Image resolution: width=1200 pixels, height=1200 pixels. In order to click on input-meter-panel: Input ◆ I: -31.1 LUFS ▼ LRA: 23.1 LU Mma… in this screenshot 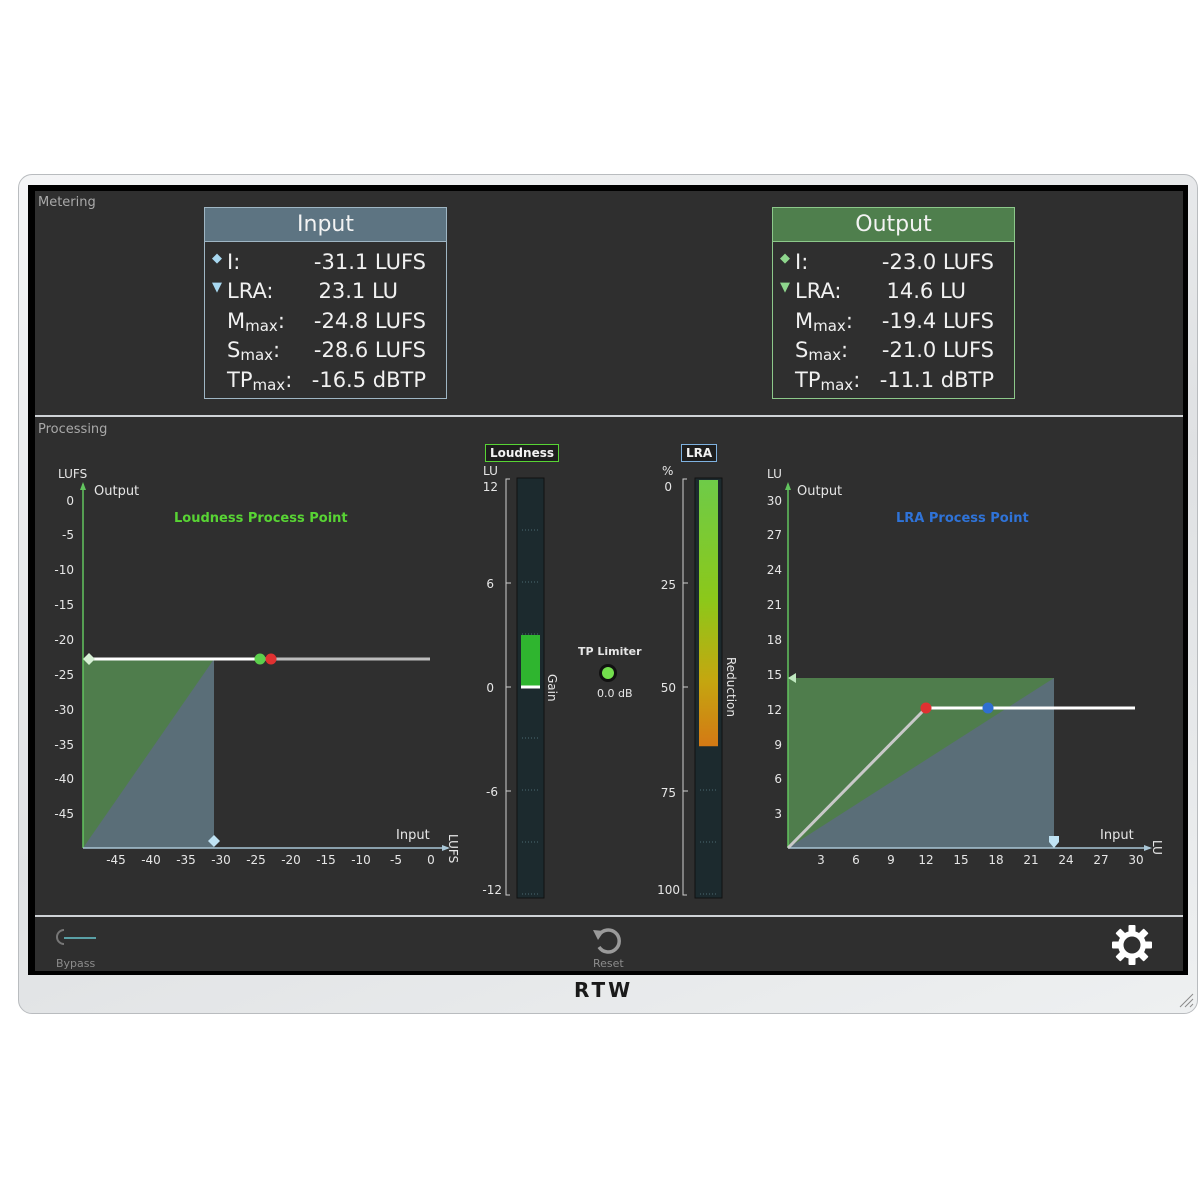, I will do `click(325, 303)`.